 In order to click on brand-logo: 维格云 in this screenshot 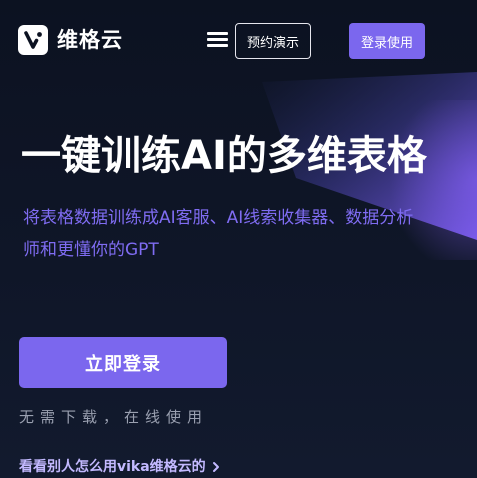, I will do `click(70, 40)`.